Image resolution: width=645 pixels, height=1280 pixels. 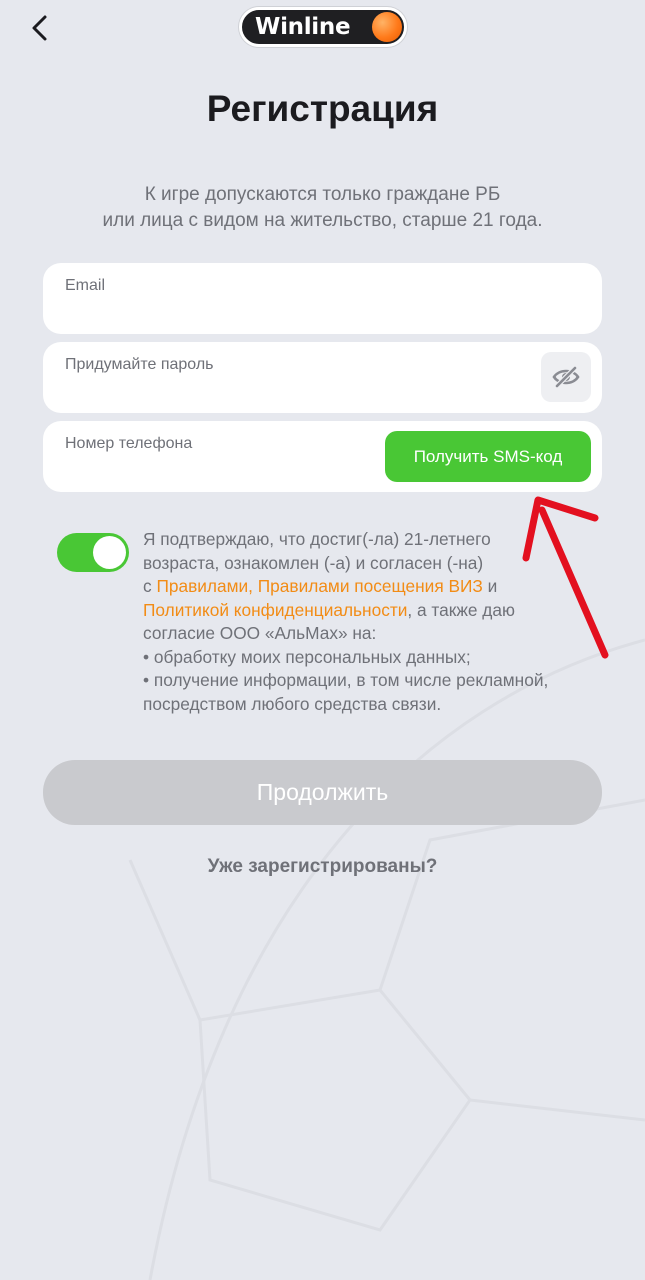 I want to click on phone-field: Номер телефона Получить SMS-код, so click(x=322, y=456).